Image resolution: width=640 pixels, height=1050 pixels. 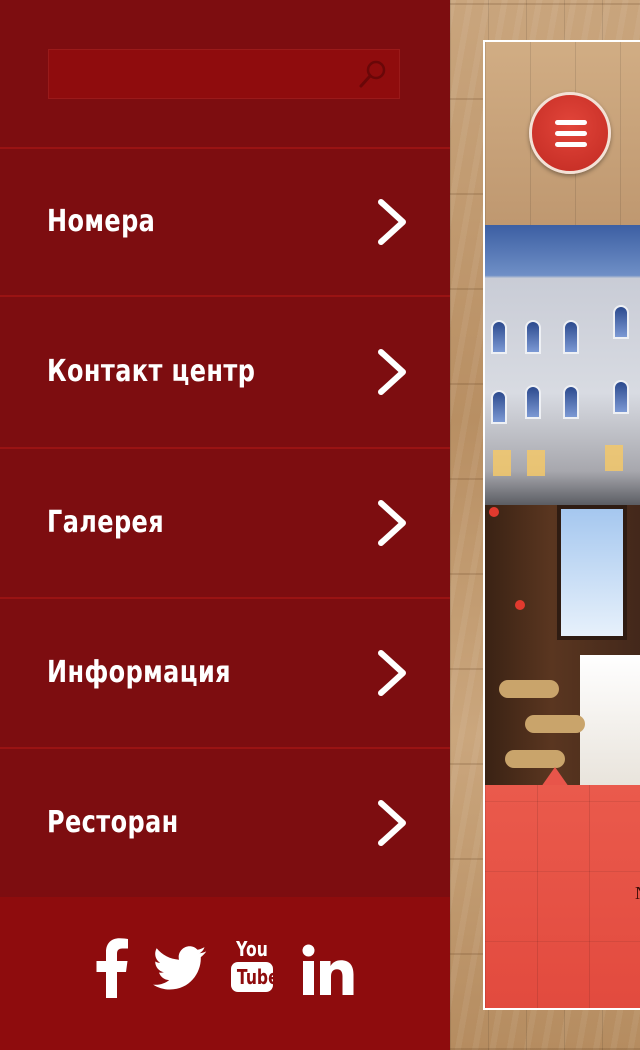 I want to click on search-bar, so click(x=224, y=74).